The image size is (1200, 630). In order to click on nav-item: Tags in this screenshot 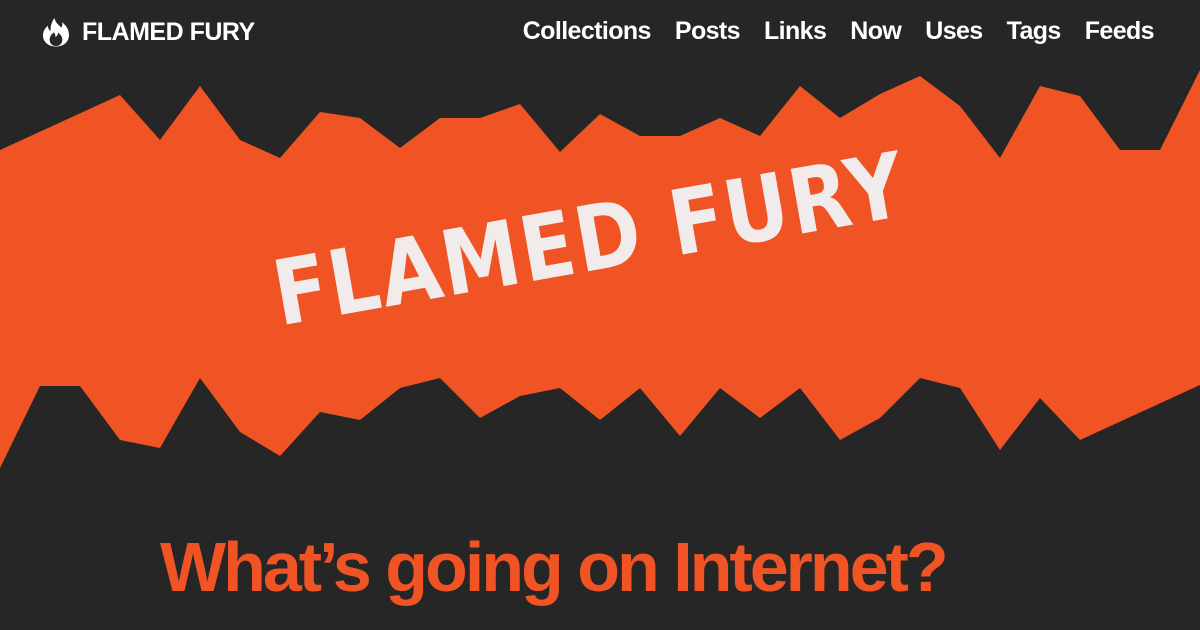, I will do `click(1034, 31)`.